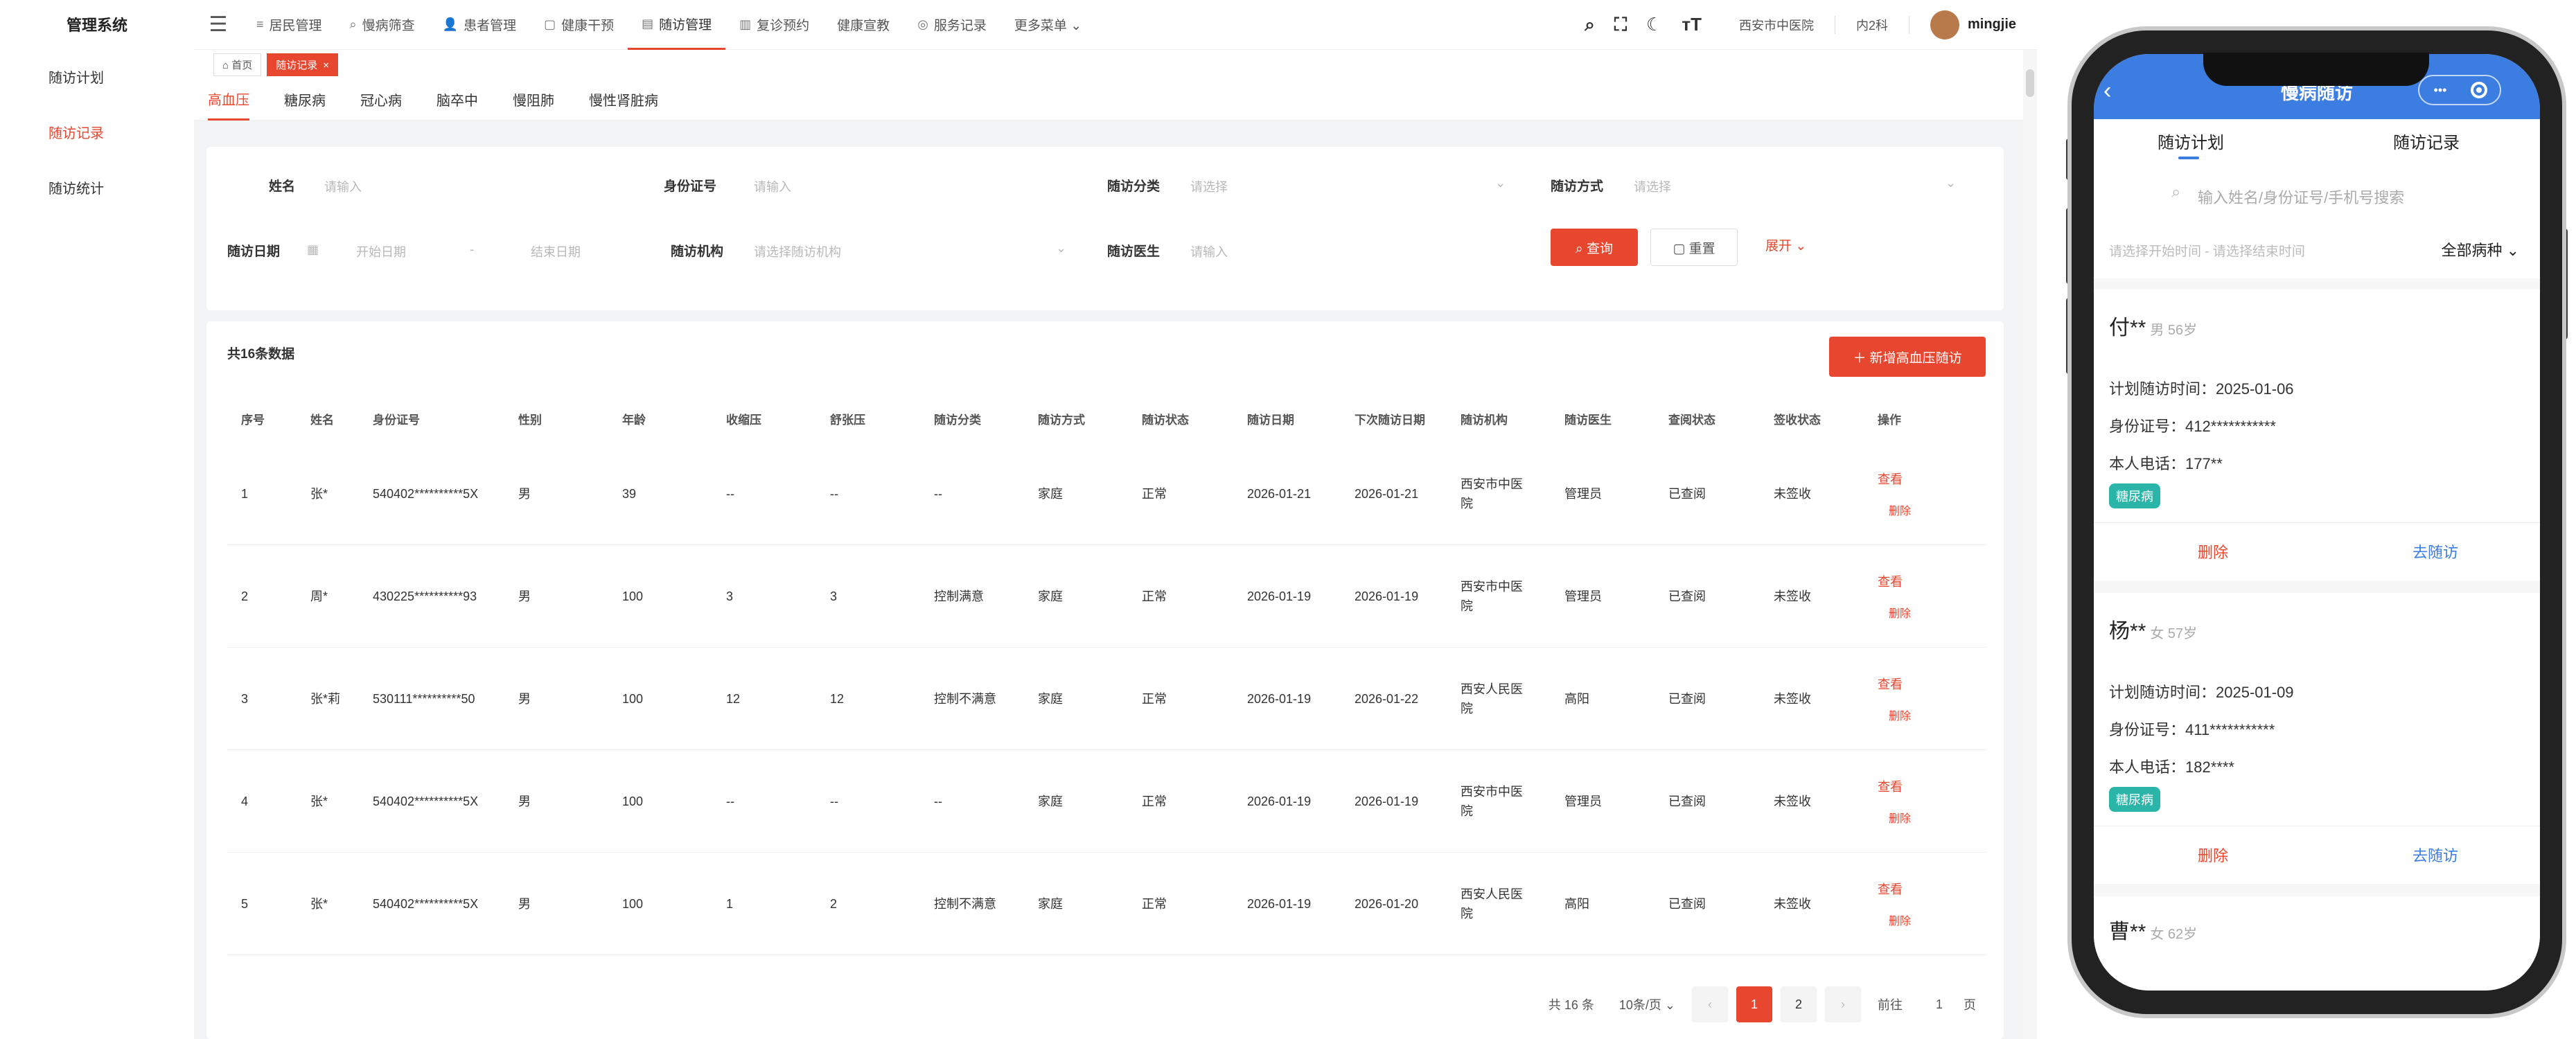 The width and height of the screenshot is (2576, 1039). Describe the element at coordinates (2128, 631) in the screenshot. I see `patient-name: 杨**` at that location.